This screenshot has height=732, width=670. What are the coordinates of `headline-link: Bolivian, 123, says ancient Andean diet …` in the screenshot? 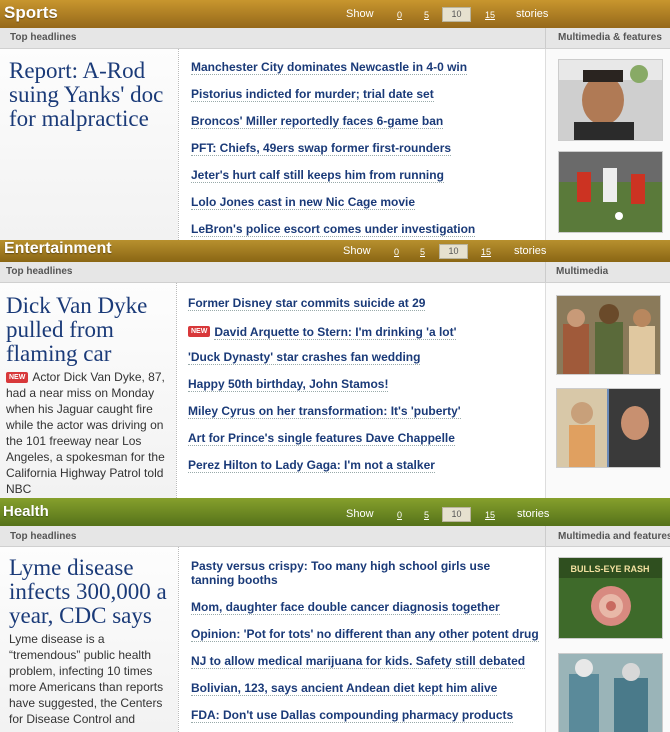 It's located at (344, 688).